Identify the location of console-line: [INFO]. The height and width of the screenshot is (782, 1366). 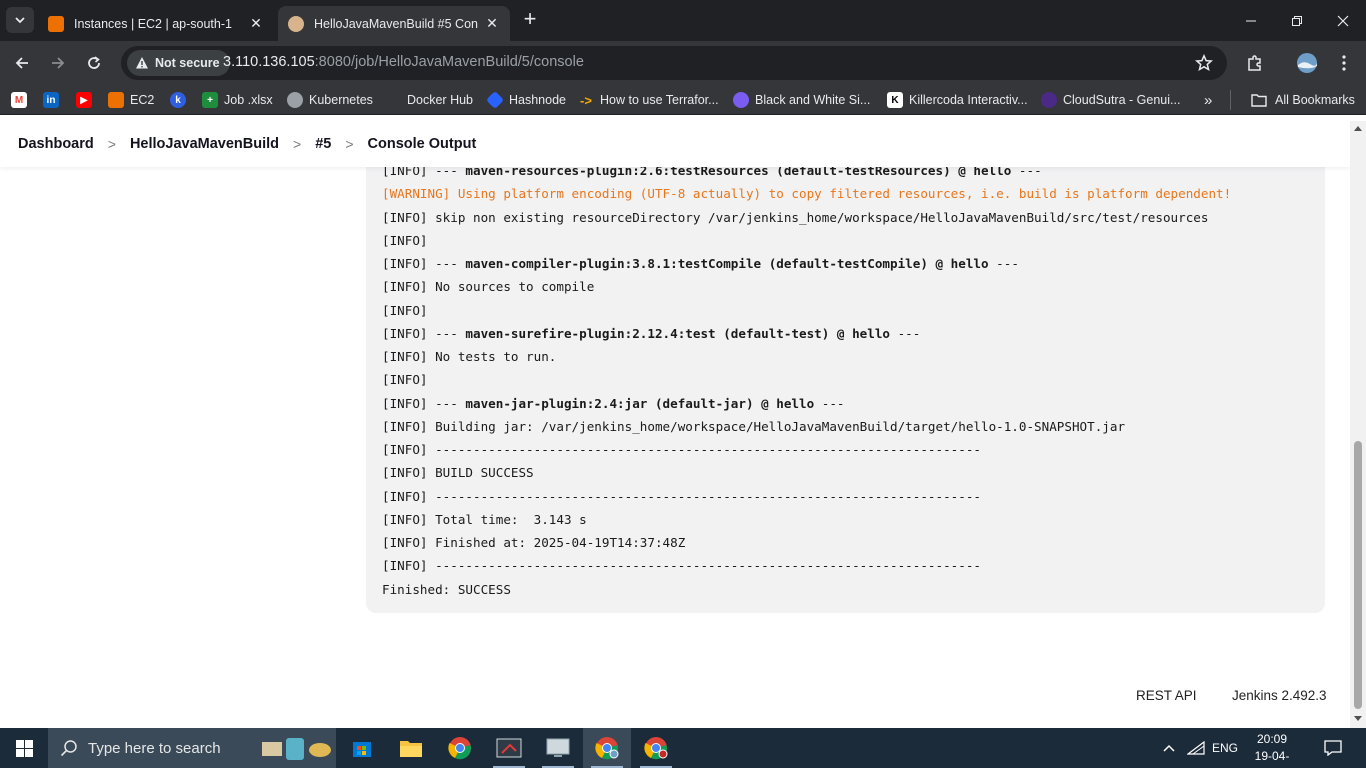
(806, 379).